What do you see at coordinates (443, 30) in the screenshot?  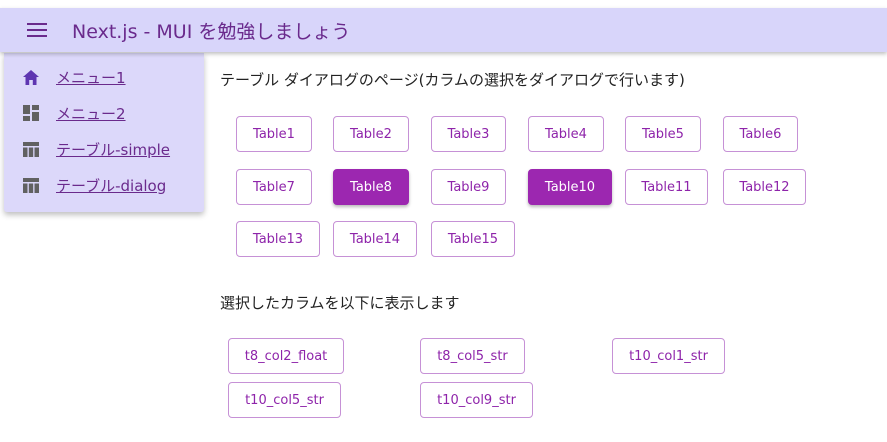 I see `app-bar: Next.js - MUI を勉強しましょう` at bounding box center [443, 30].